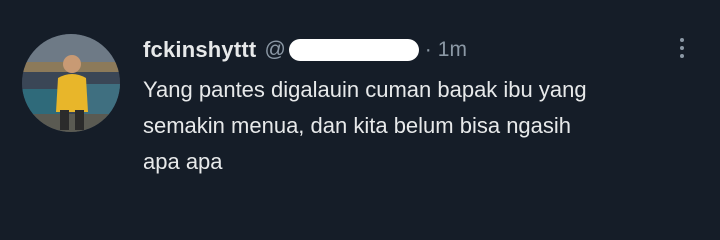  Describe the element at coordinates (199, 50) in the screenshot. I see `display-name: fckinshyttt` at that location.